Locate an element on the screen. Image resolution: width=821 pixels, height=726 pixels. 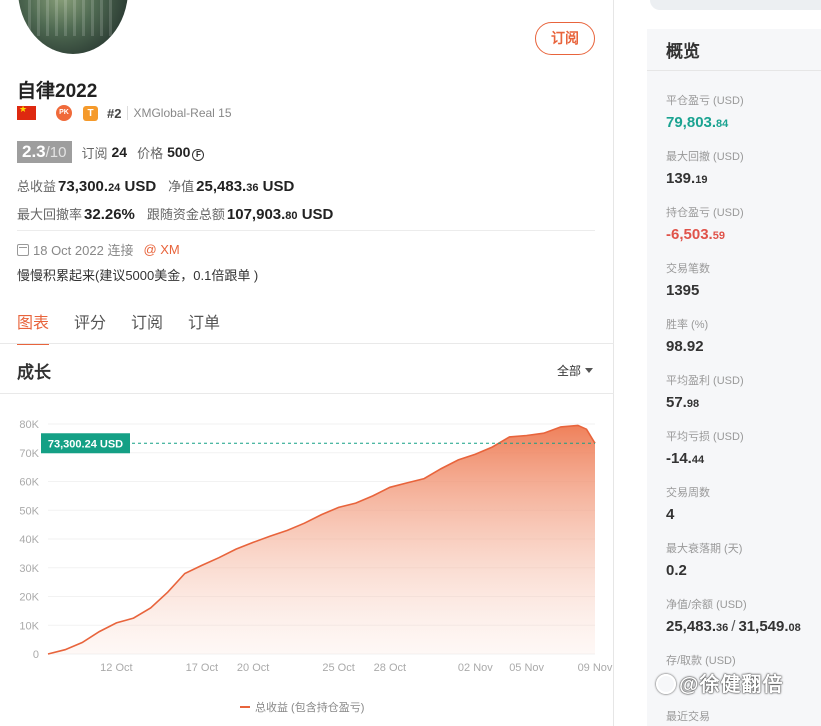
x-tick-label: 02 Nov is located at coordinates (475, 668).